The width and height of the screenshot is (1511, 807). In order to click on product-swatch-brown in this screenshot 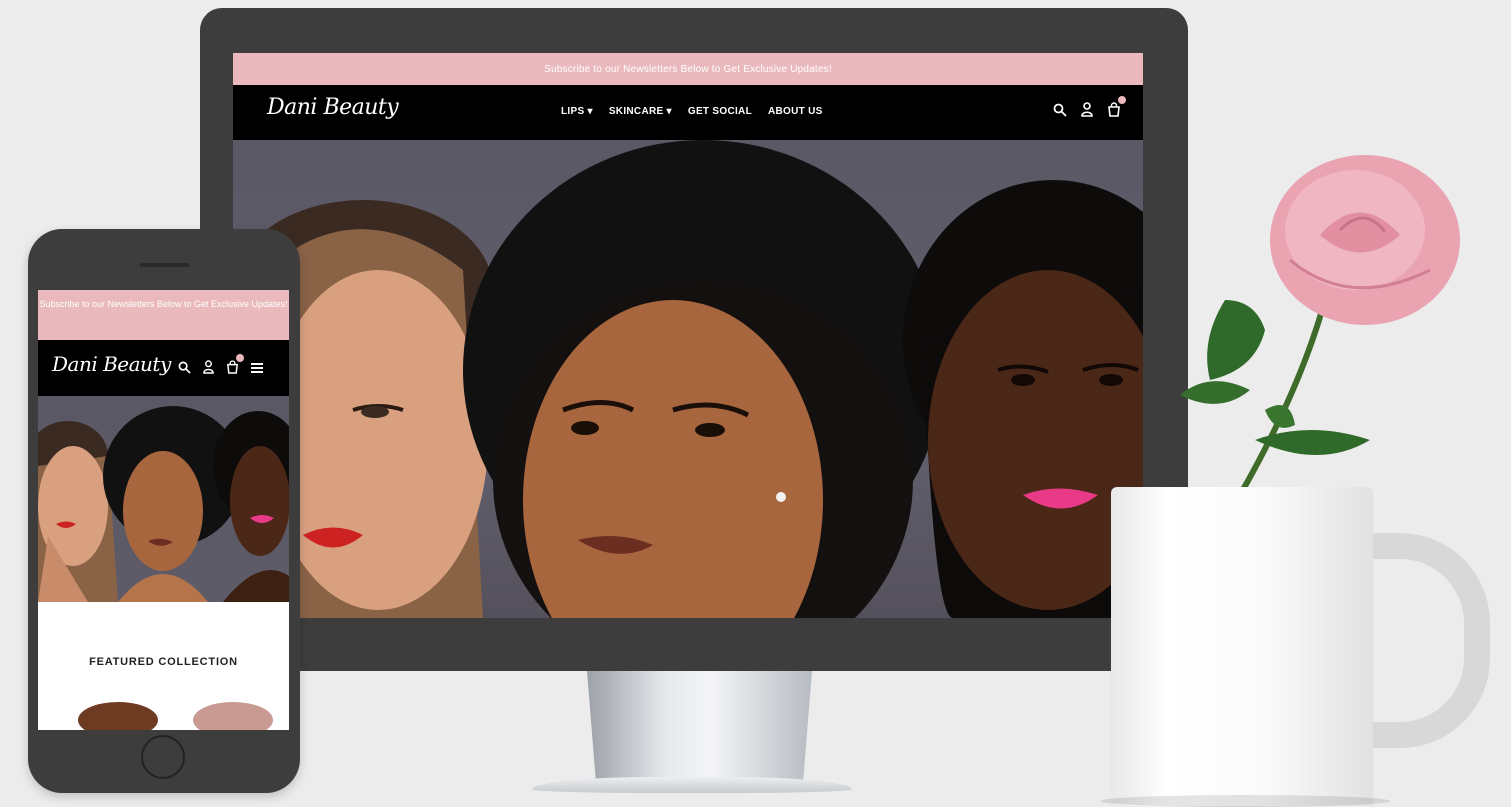, I will do `click(118, 716)`.